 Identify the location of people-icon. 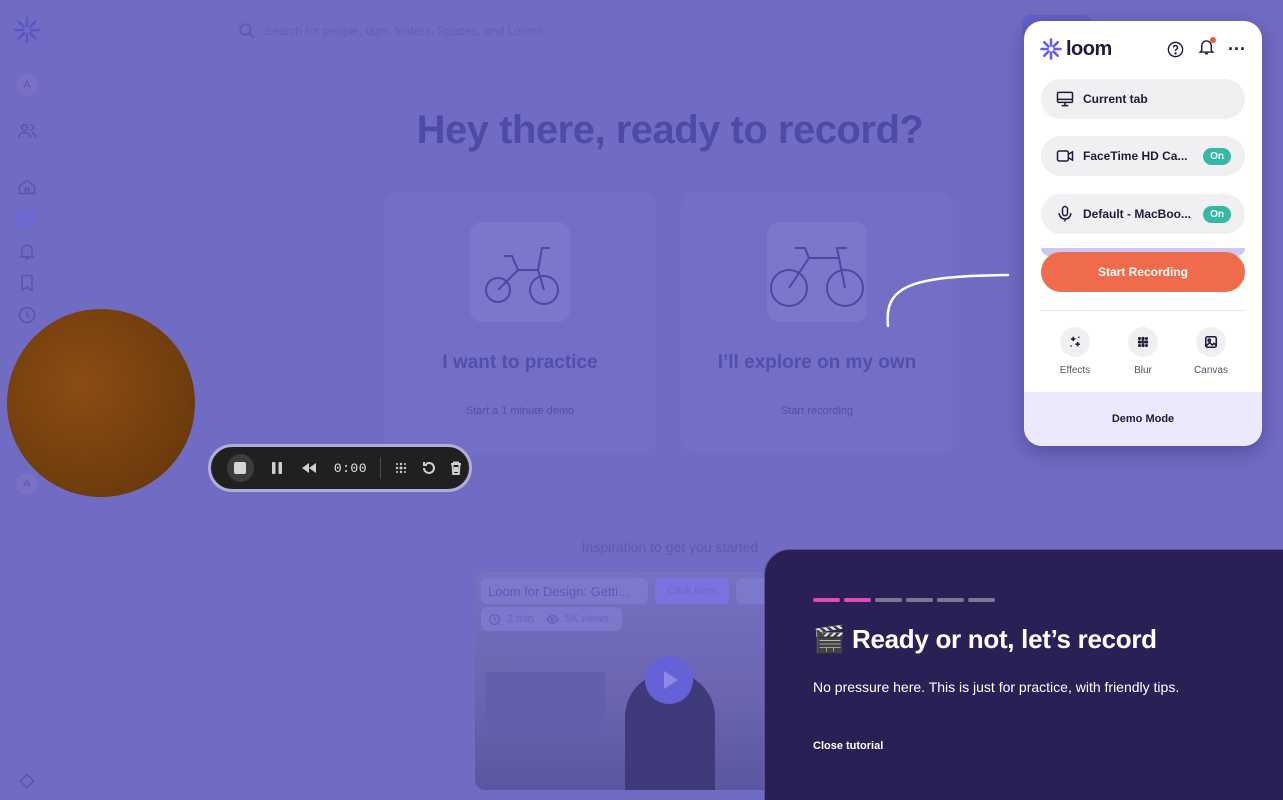
(27, 131).